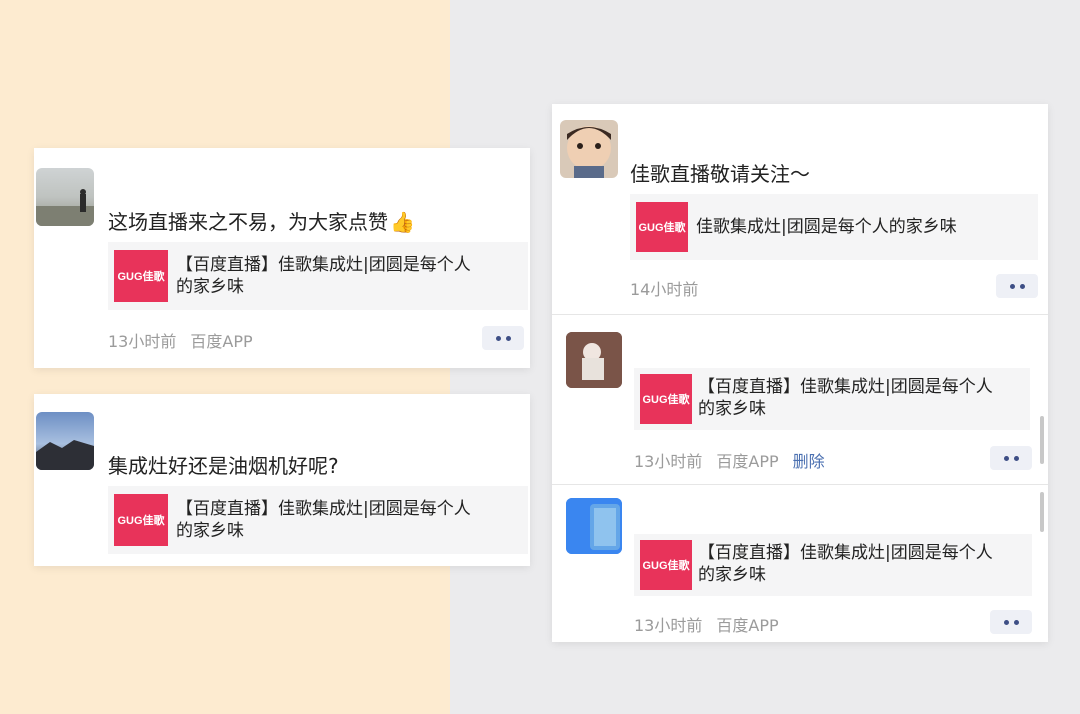  I want to click on link-title: 佳歌集成灶|团圆是每个人的家乡味, so click(826, 227).